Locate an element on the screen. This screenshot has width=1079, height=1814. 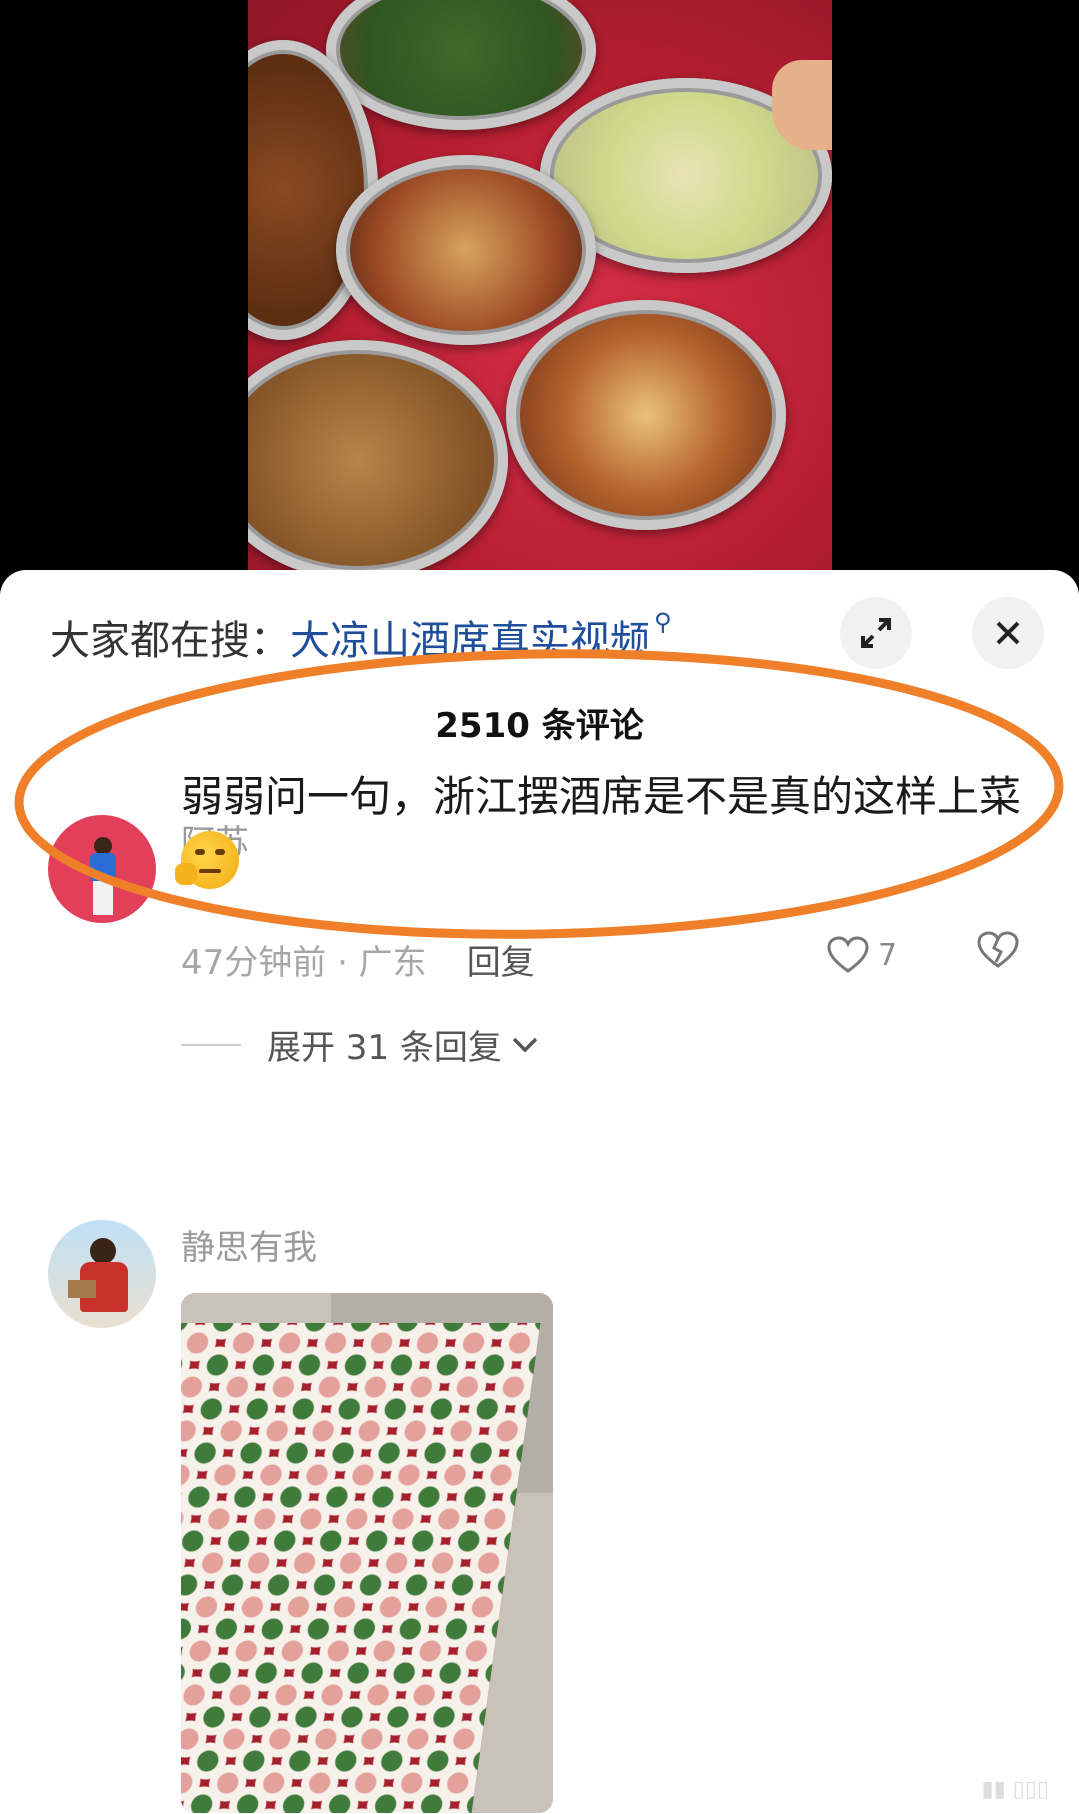
plate-pork is located at coordinates (466, 250).